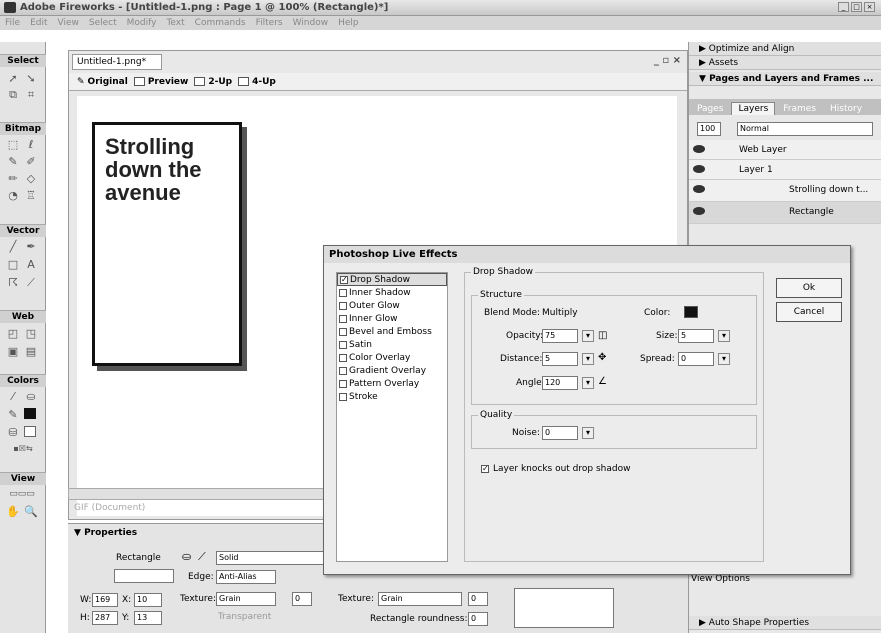 Image resolution: width=881 pixels, height=633 pixels. Describe the element at coordinates (691, 312) in the screenshot. I see `shadow-color-swatch` at that location.